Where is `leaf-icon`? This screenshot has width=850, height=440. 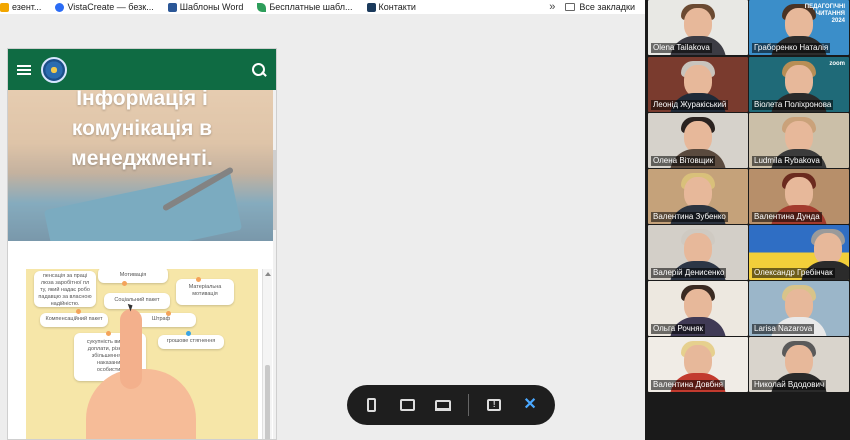
leaf-icon is located at coordinates (262, 7).